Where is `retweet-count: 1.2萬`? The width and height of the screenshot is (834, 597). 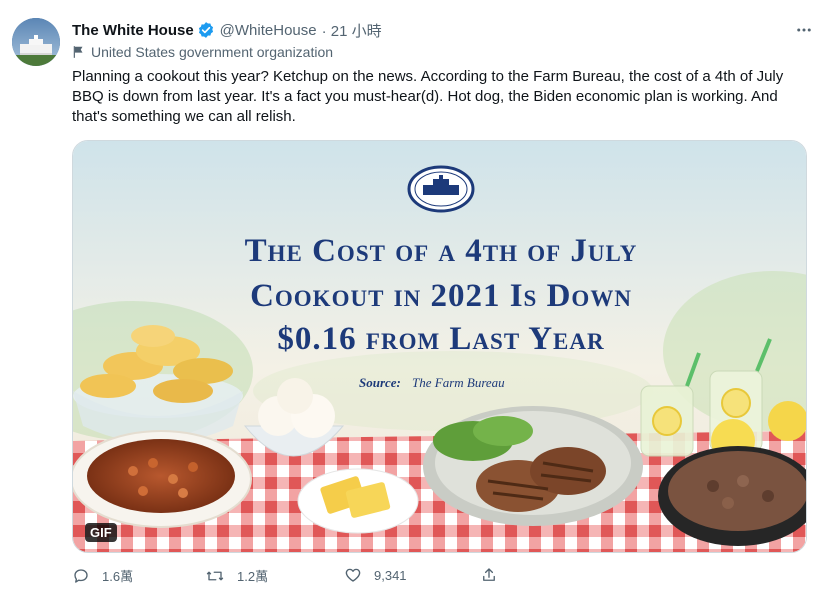
retweet-count: 1.2萬 is located at coordinates (253, 576).